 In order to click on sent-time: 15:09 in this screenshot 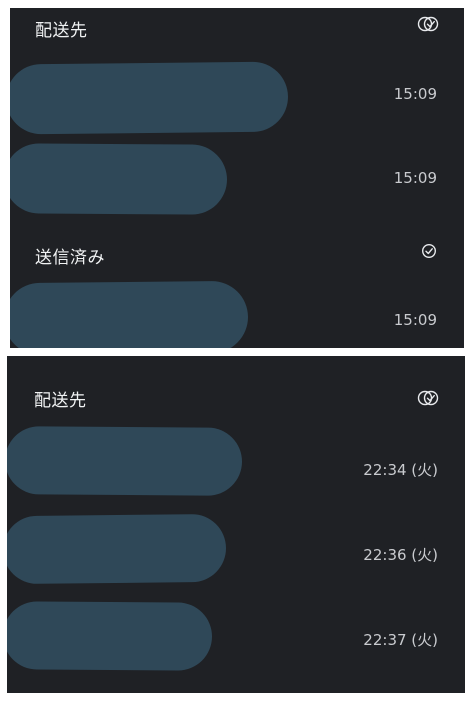, I will do `click(415, 320)`.